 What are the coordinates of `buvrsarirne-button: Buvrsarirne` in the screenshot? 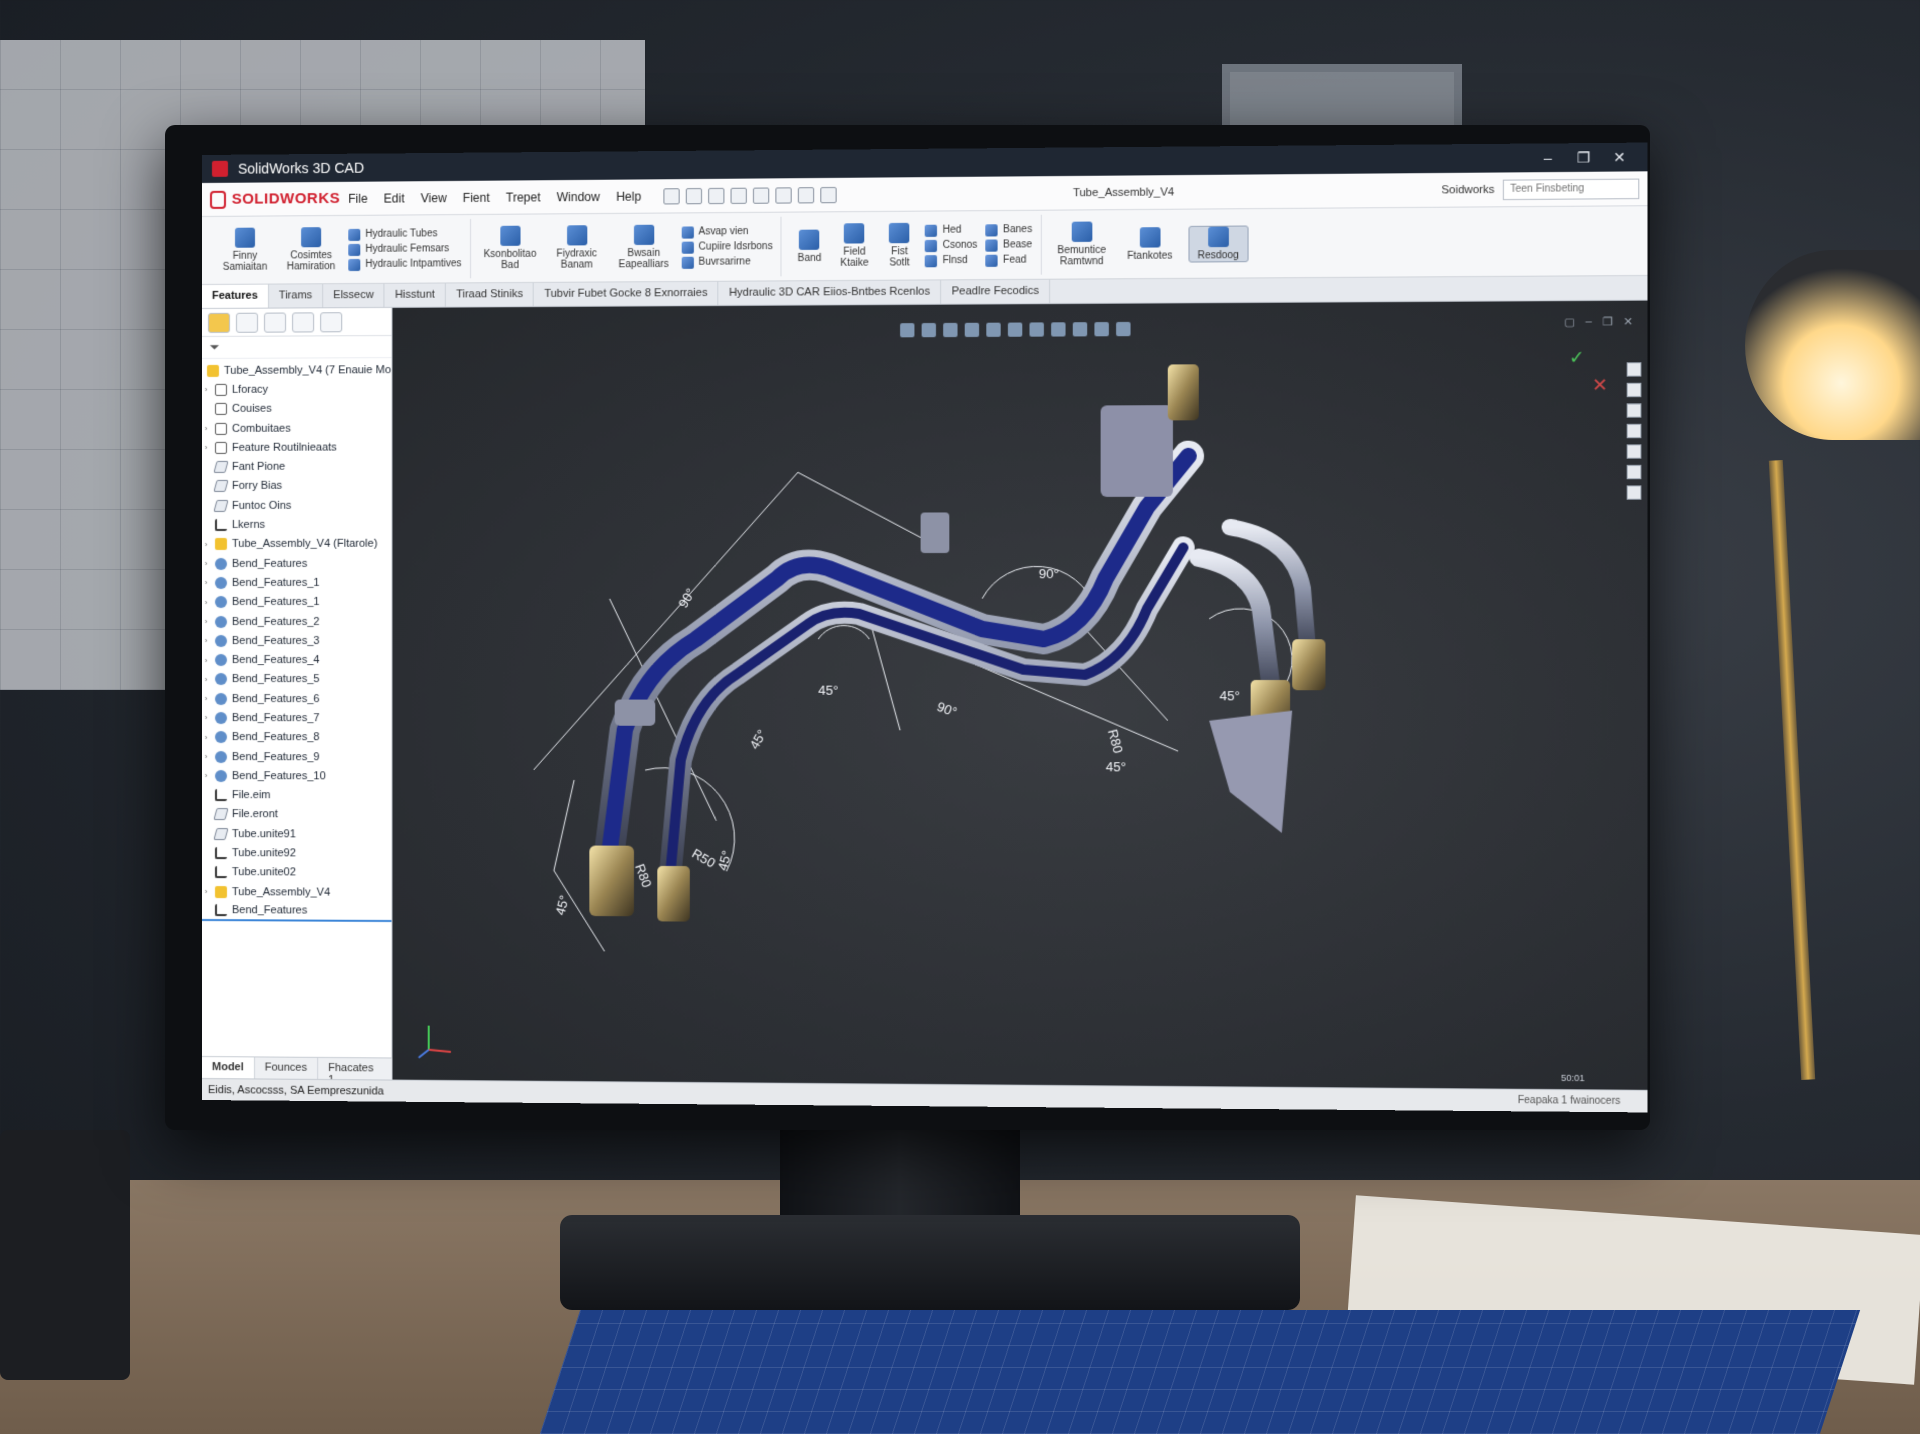 It's located at (726, 262).